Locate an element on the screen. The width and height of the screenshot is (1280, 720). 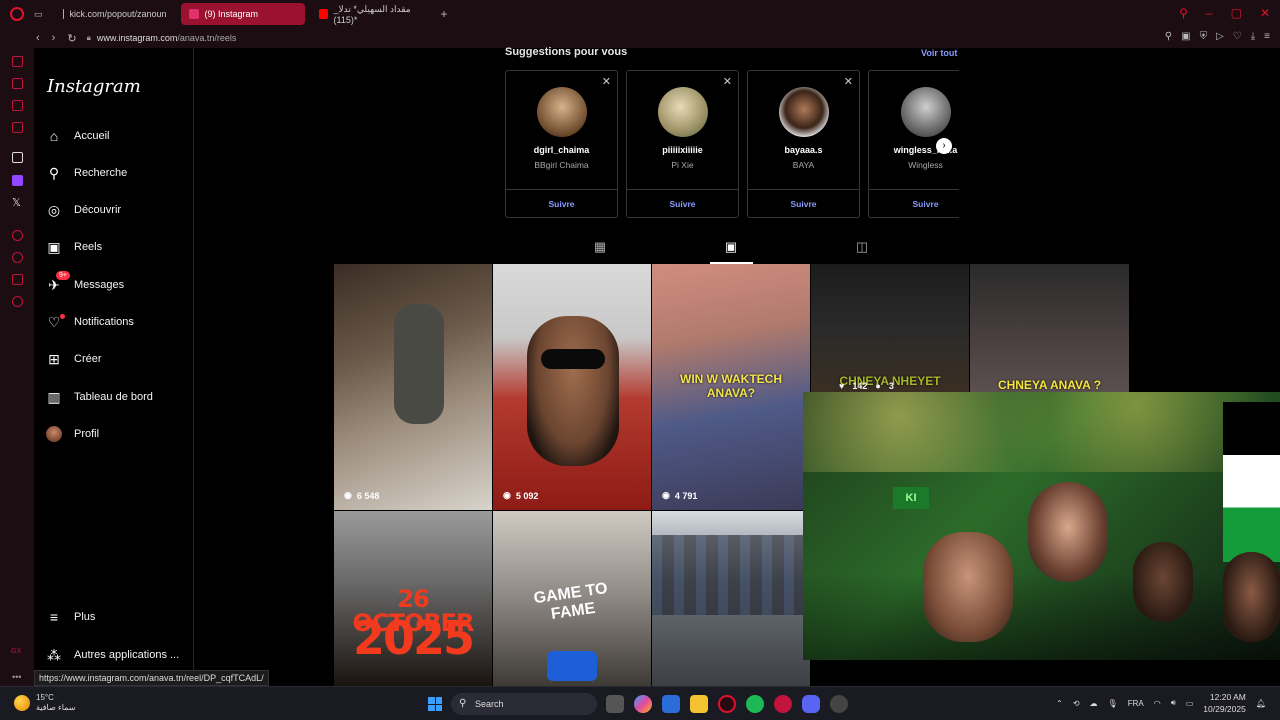
settings-icon is located at coordinates (17, 301).